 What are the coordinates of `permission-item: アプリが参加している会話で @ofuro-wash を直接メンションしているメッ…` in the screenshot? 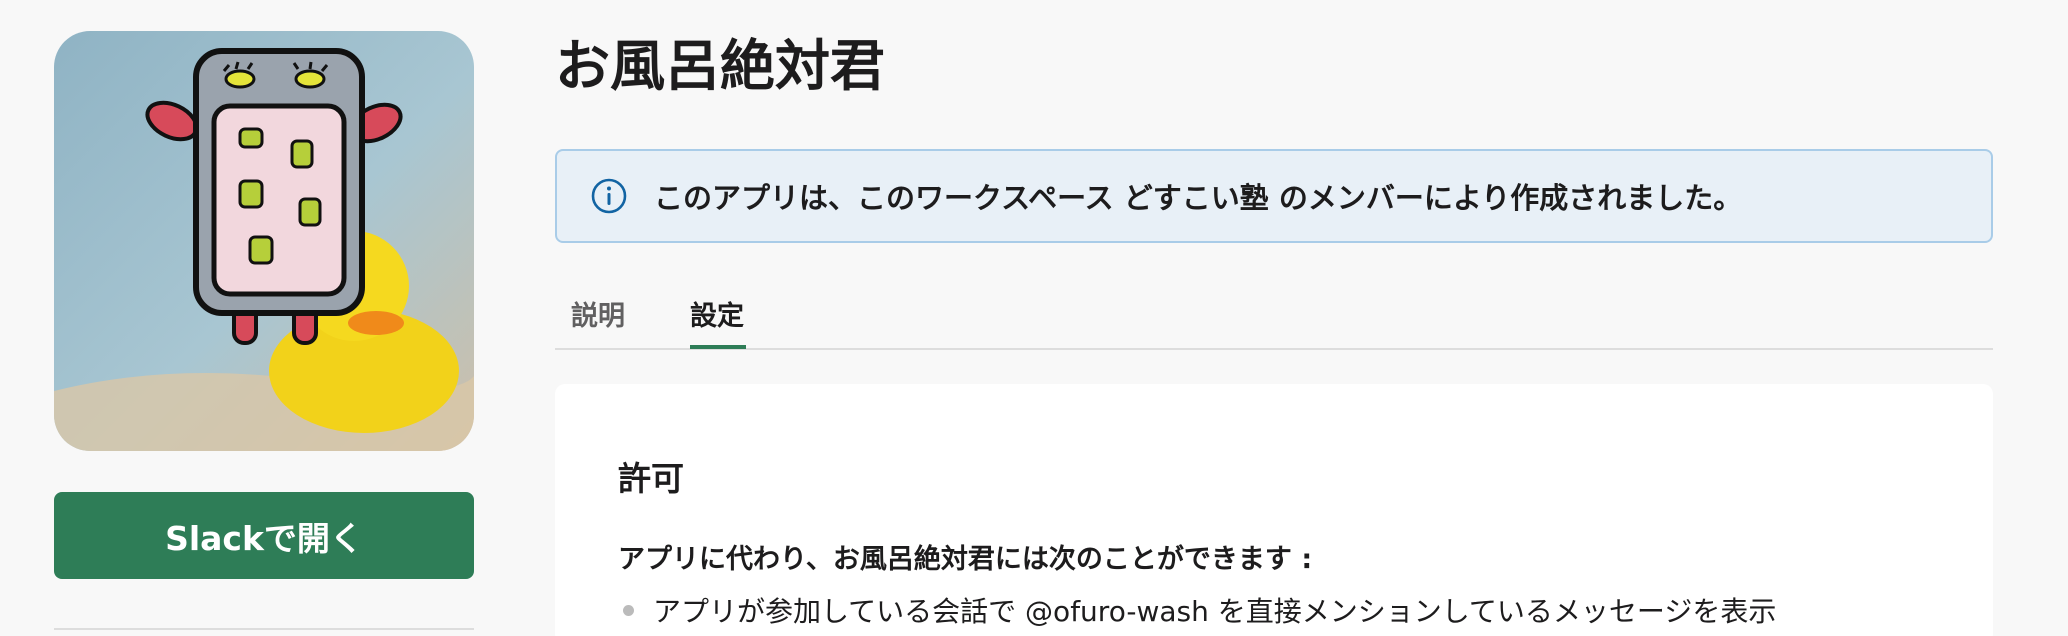 It's located at (1197, 610).